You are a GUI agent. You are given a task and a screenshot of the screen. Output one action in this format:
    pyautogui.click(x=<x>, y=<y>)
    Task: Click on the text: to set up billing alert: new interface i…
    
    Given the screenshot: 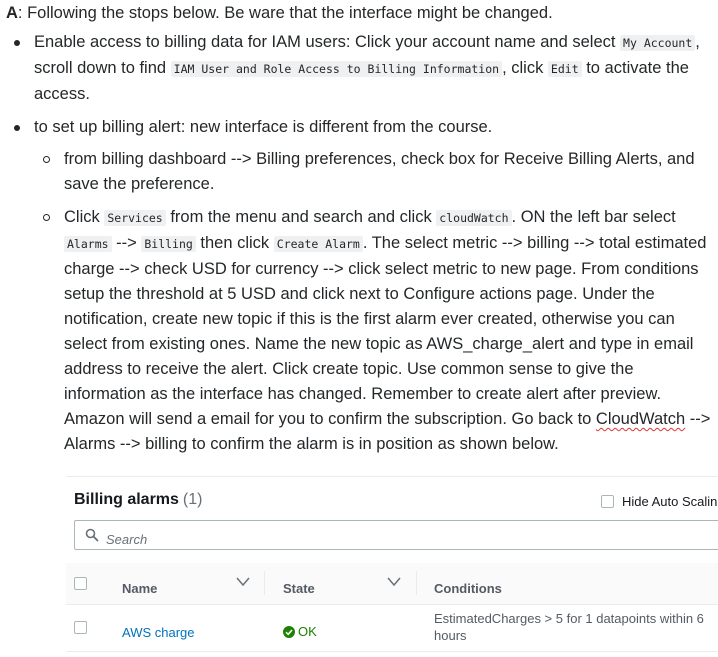 What is the action you would take?
    pyautogui.click(x=263, y=127)
    